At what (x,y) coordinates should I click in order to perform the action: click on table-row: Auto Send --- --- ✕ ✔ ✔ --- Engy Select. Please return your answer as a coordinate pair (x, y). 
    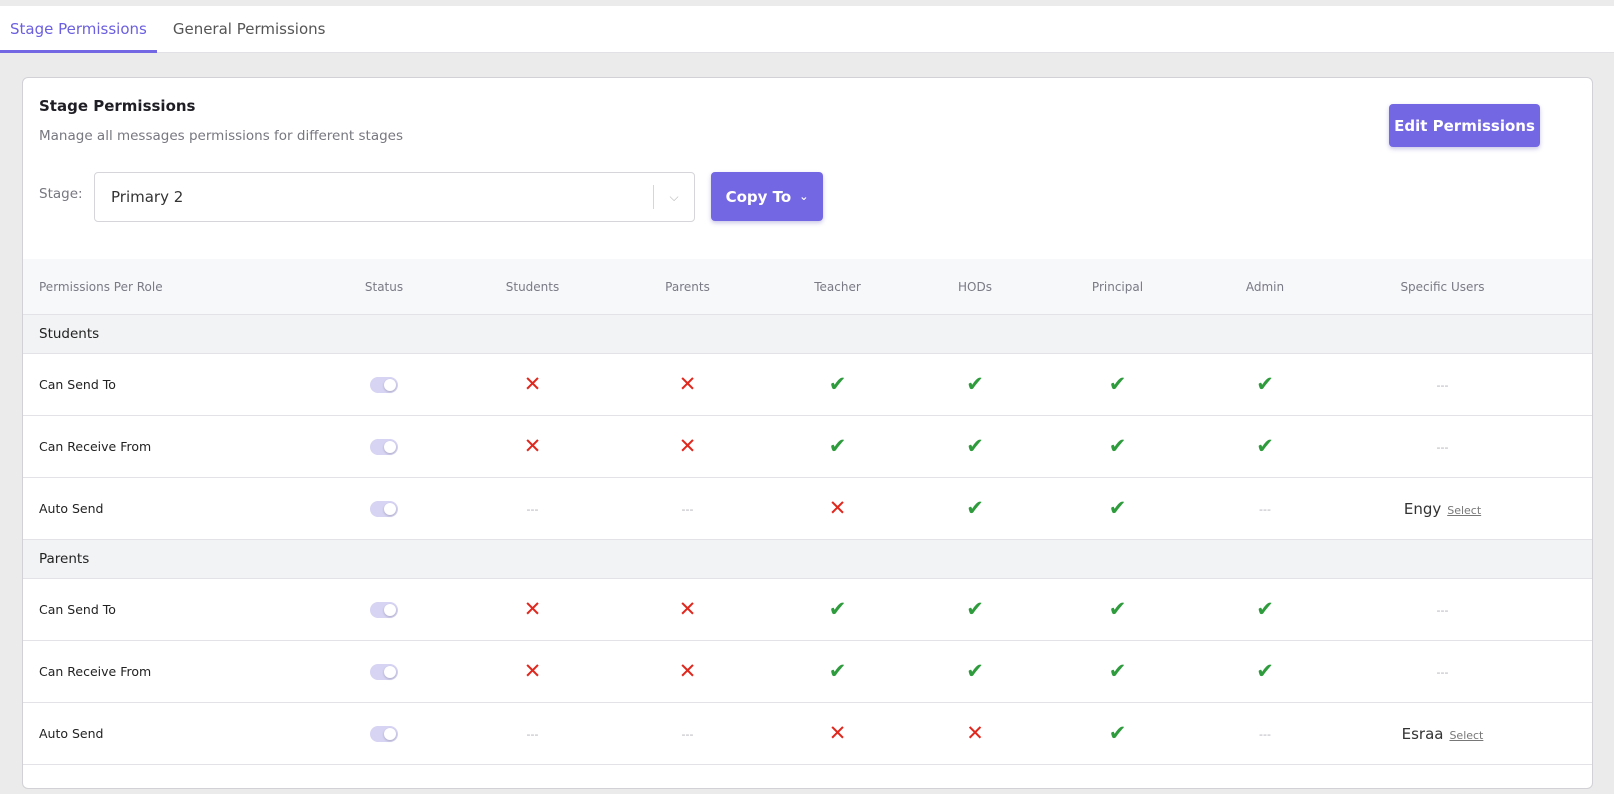
    Looking at the image, I should click on (807, 509).